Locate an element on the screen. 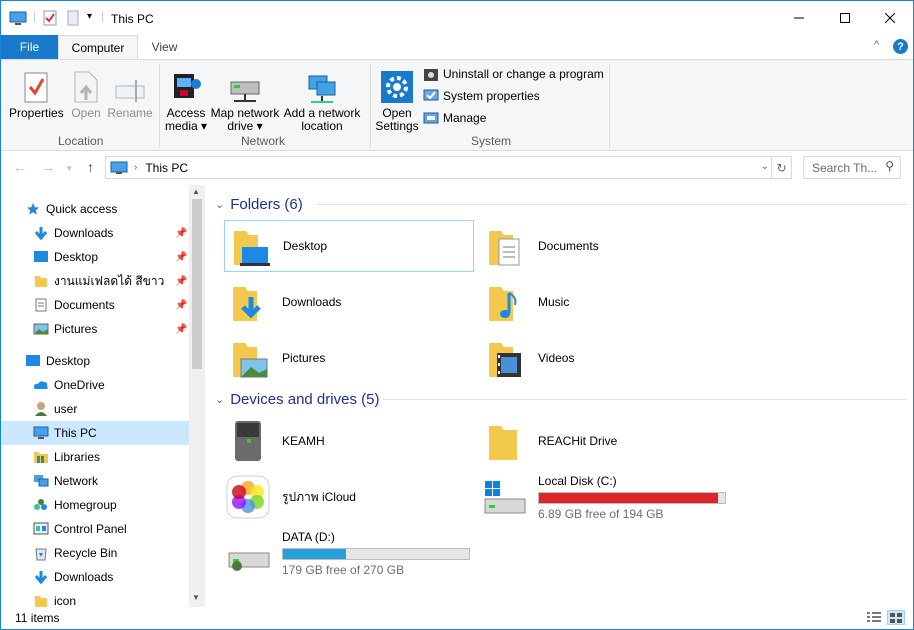 This screenshot has width=914, height=630. properties-qat-icon is located at coordinates (50, 18).